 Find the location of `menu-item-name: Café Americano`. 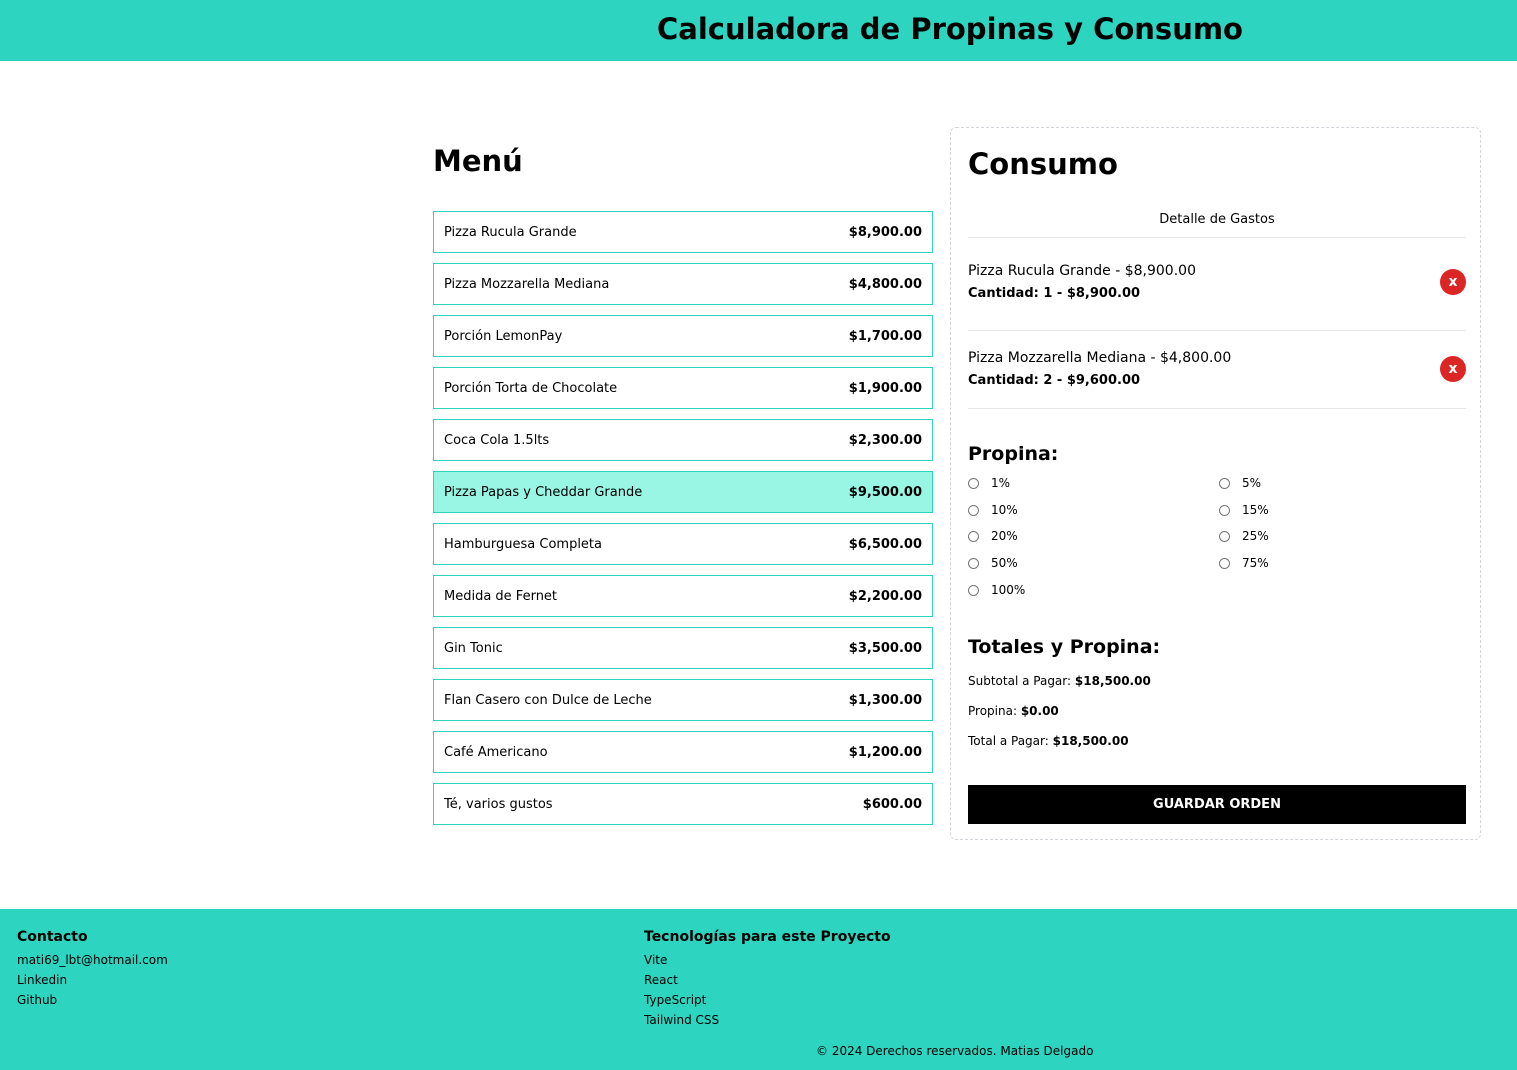

menu-item-name: Café Americano is located at coordinates (496, 752).